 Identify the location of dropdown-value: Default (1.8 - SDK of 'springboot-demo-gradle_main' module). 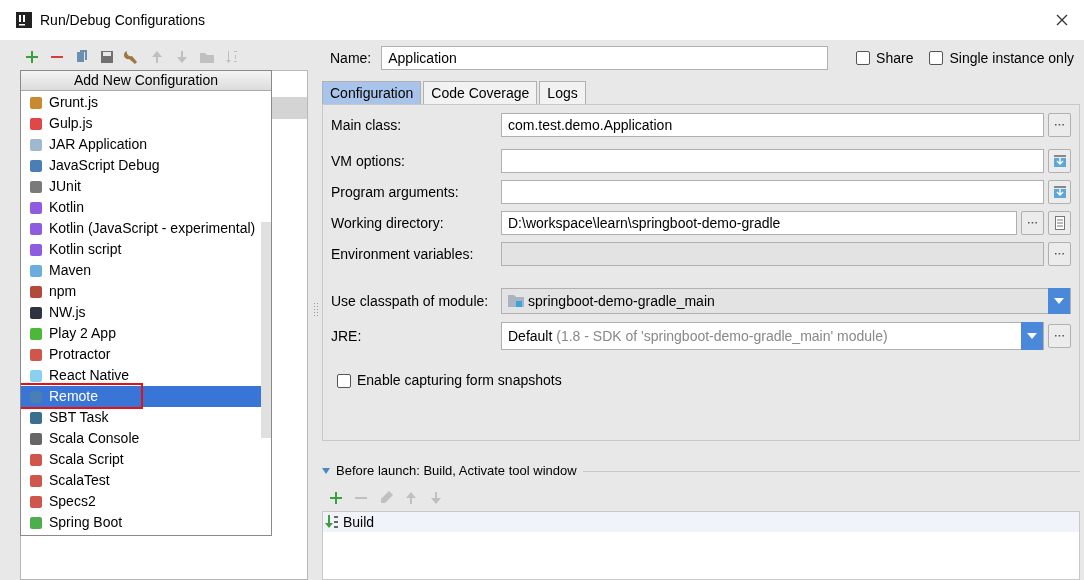
(698, 336).